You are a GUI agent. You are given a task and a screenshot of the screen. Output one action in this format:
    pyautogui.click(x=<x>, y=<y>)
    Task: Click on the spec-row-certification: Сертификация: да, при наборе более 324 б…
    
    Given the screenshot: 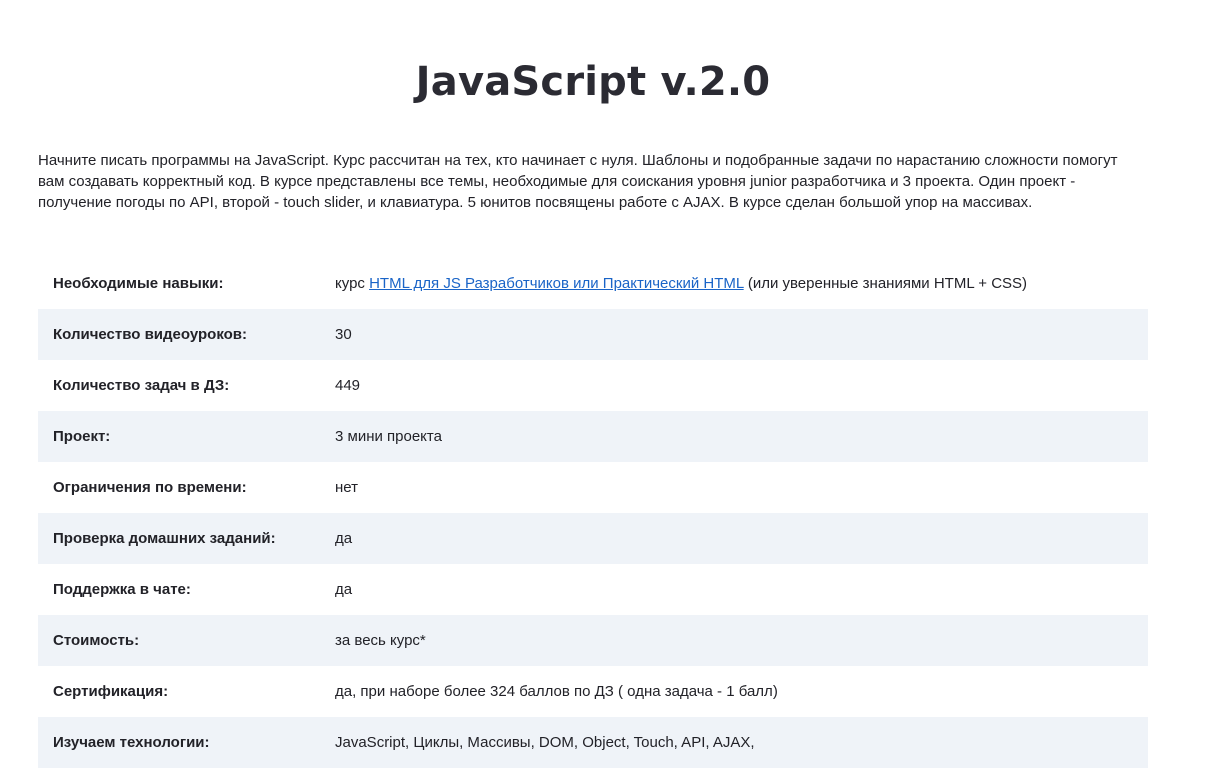 What is the action you would take?
    pyautogui.click(x=593, y=691)
    